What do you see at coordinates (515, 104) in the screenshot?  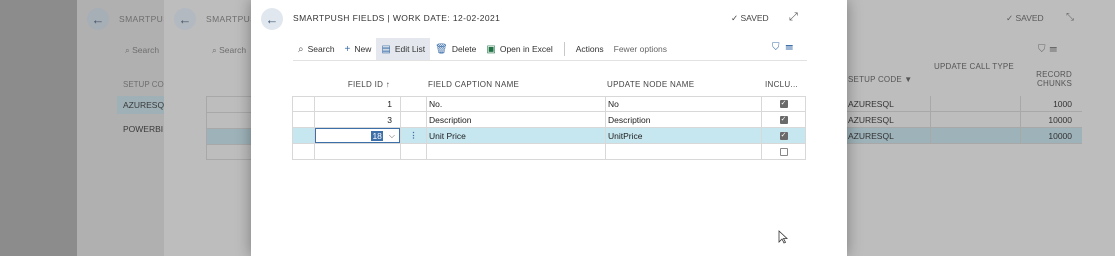 I see `caption-cell: No.` at bounding box center [515, 104].